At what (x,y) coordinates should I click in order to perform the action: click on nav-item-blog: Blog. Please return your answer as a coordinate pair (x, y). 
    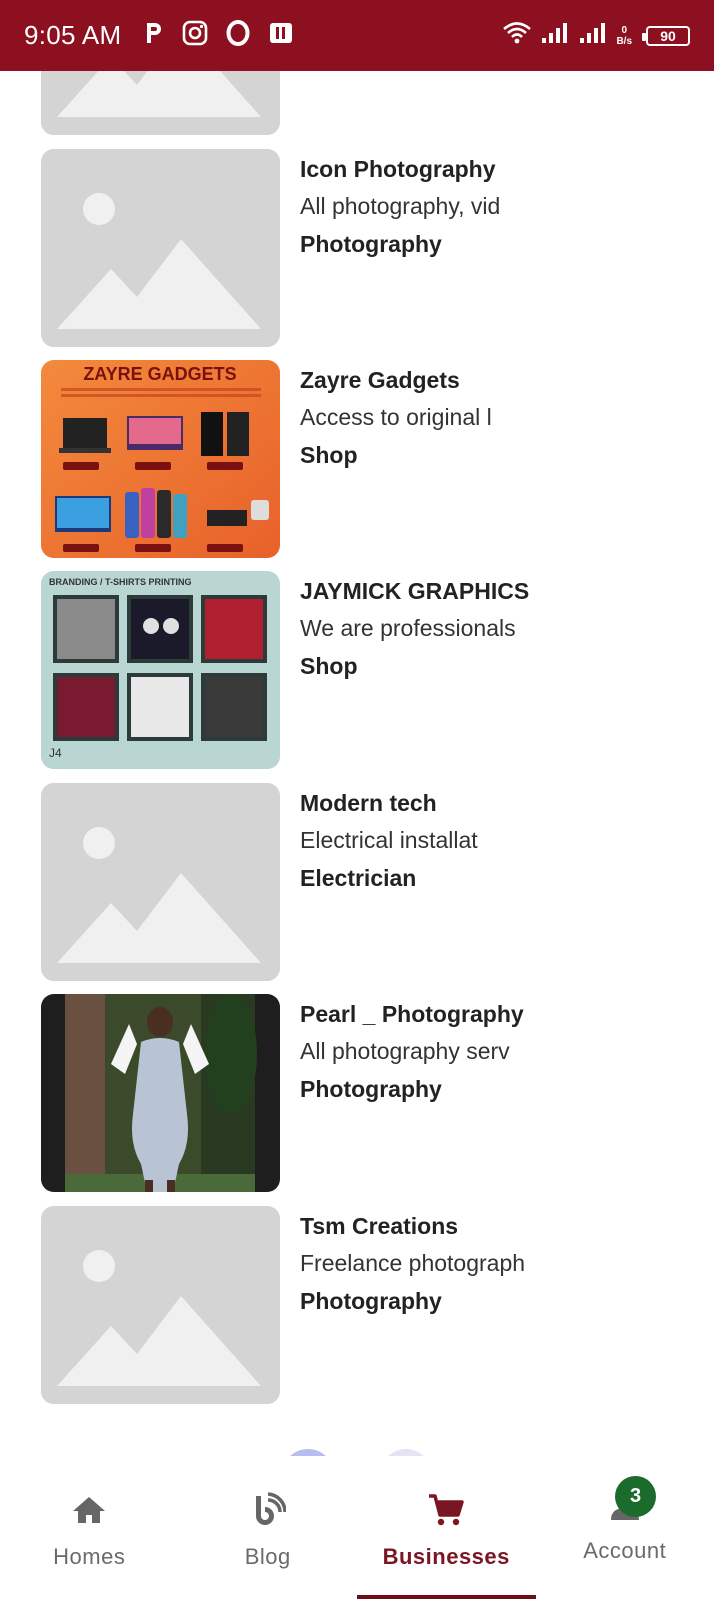
    Looking at the image, I should click on (268, 1527).